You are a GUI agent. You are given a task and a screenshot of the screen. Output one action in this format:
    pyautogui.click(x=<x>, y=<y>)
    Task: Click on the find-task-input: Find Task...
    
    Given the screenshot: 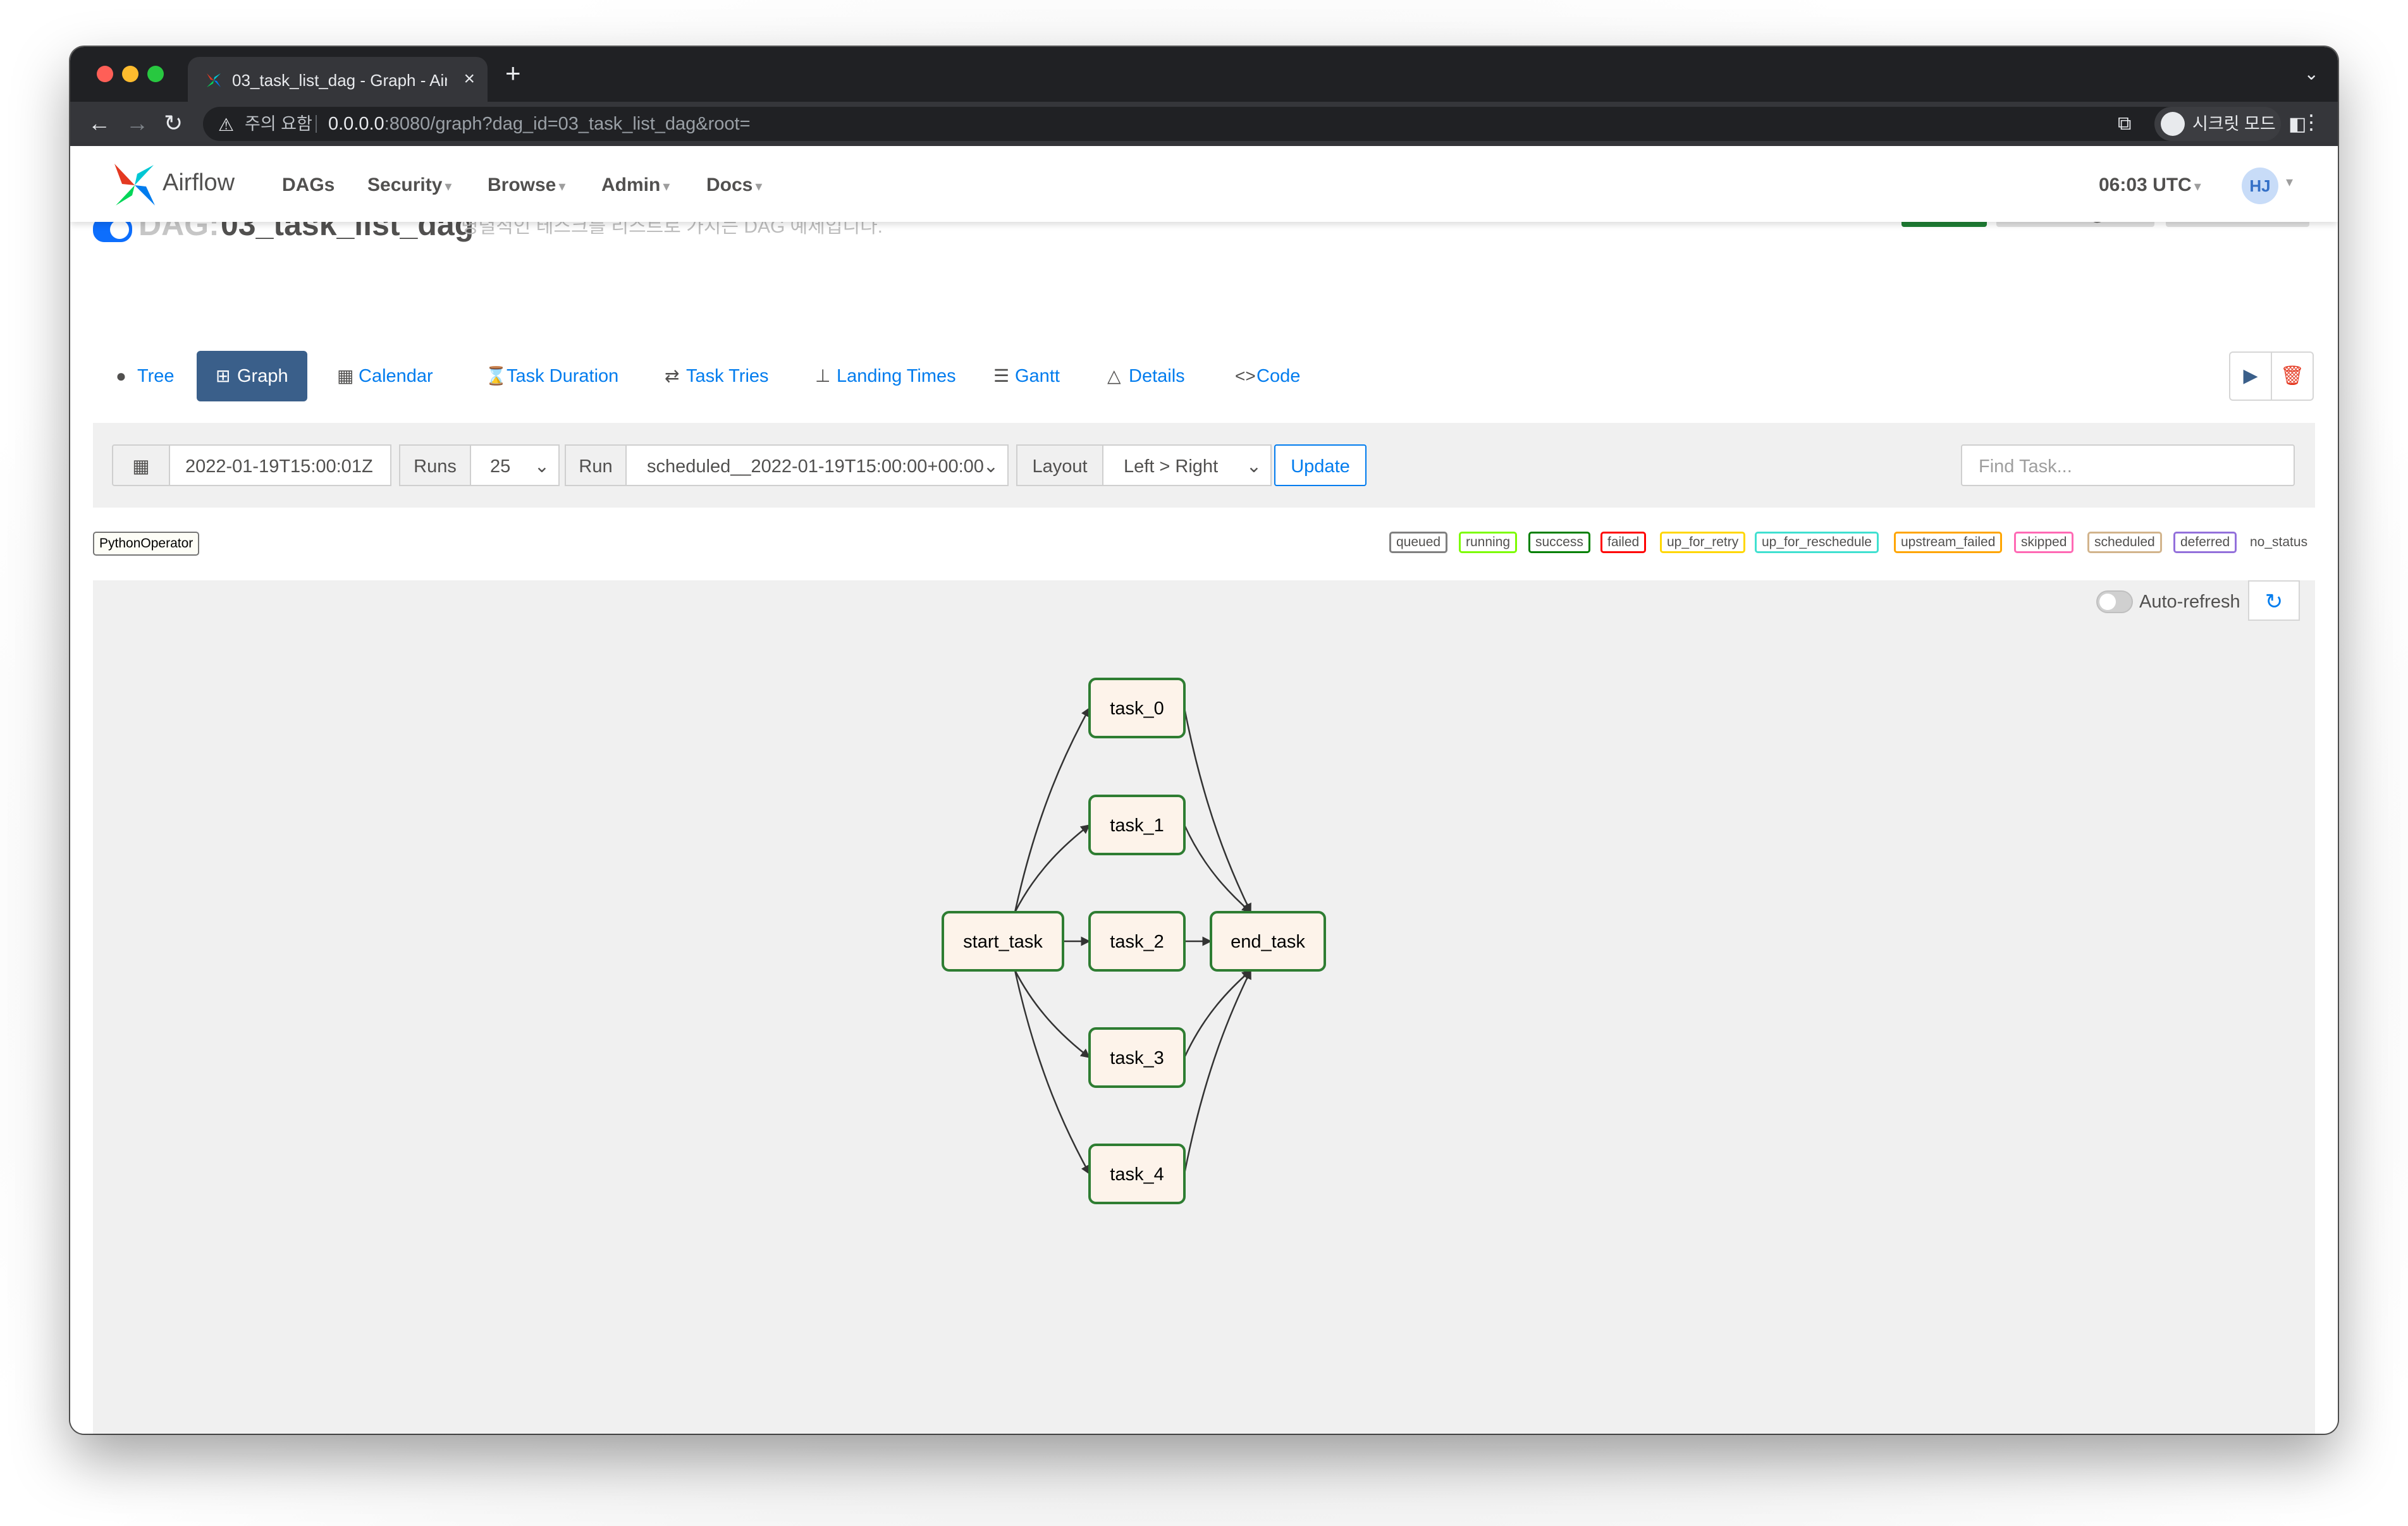 What is the action you would take?
    pyautogui.click(x=2128, y=465)
    